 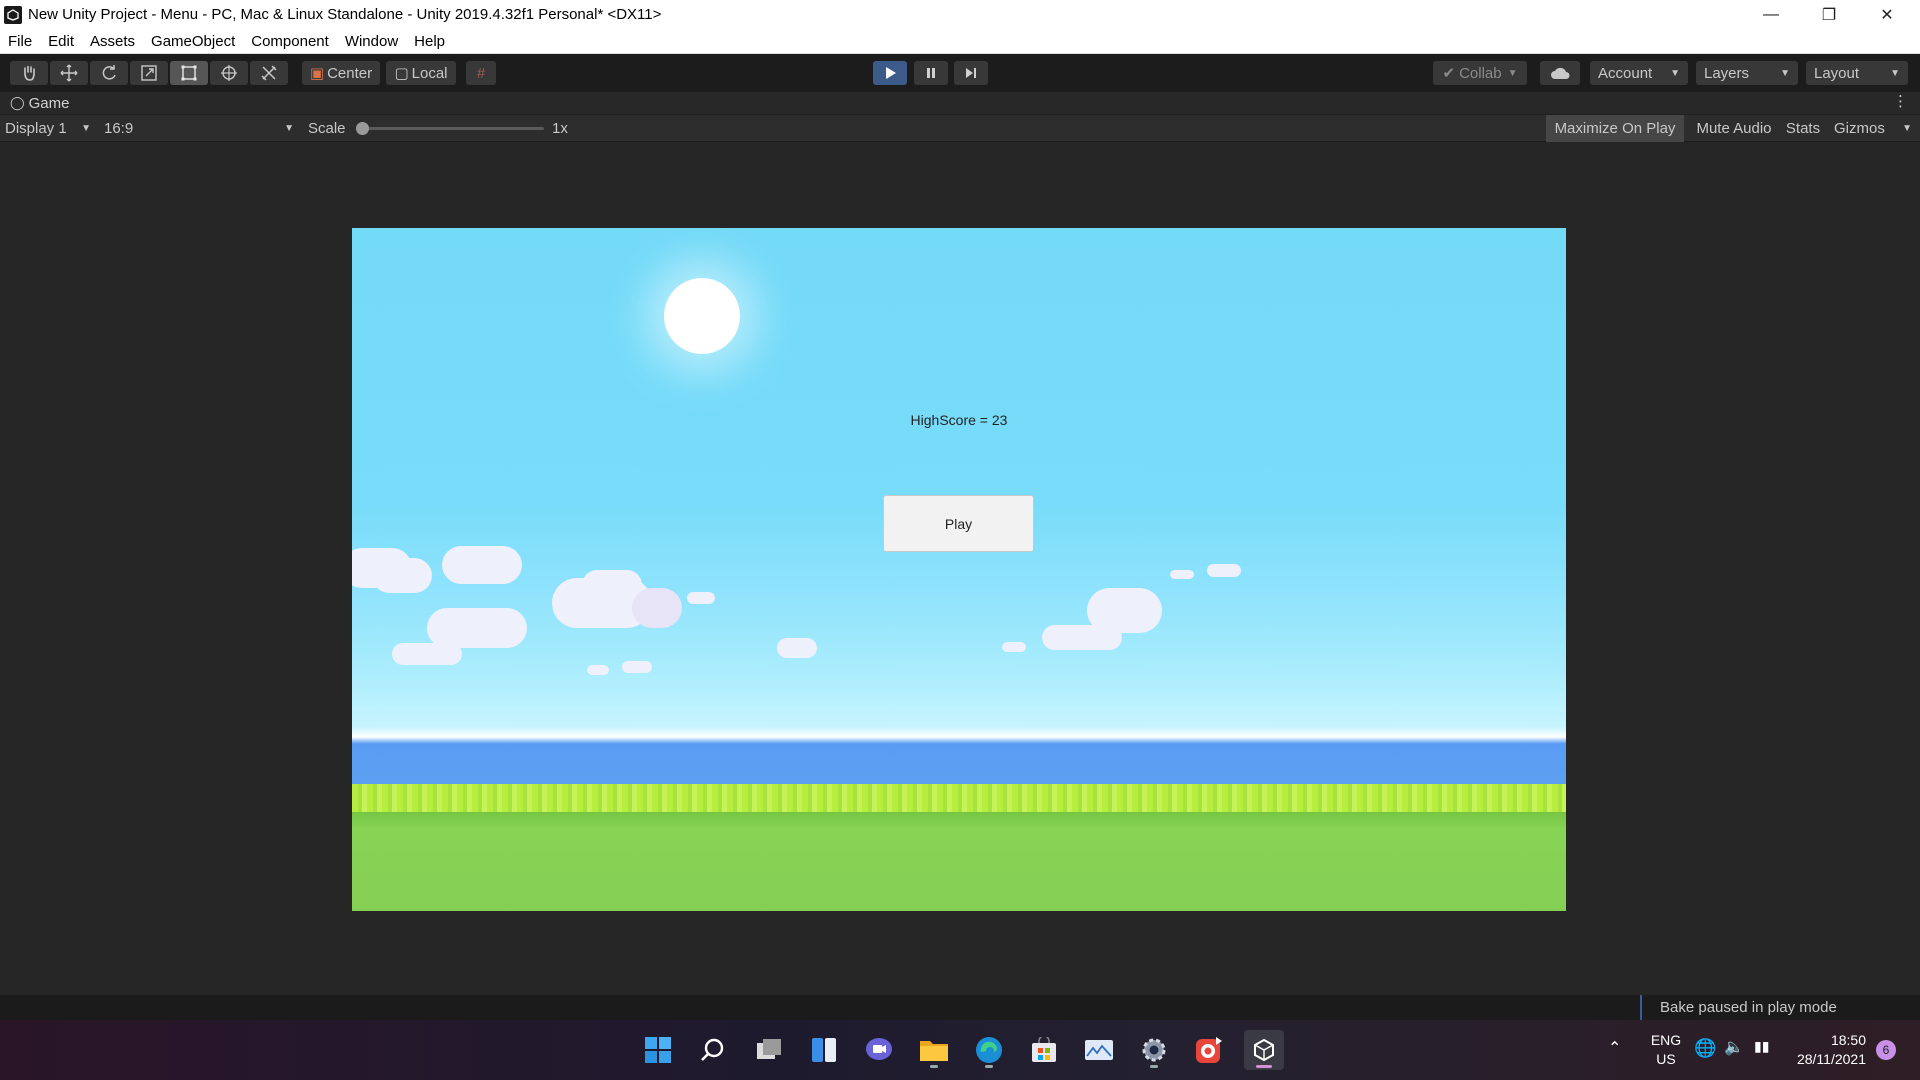 I want to click on layout-dropdown: Layout ▼, so click(x=1857, y=73).